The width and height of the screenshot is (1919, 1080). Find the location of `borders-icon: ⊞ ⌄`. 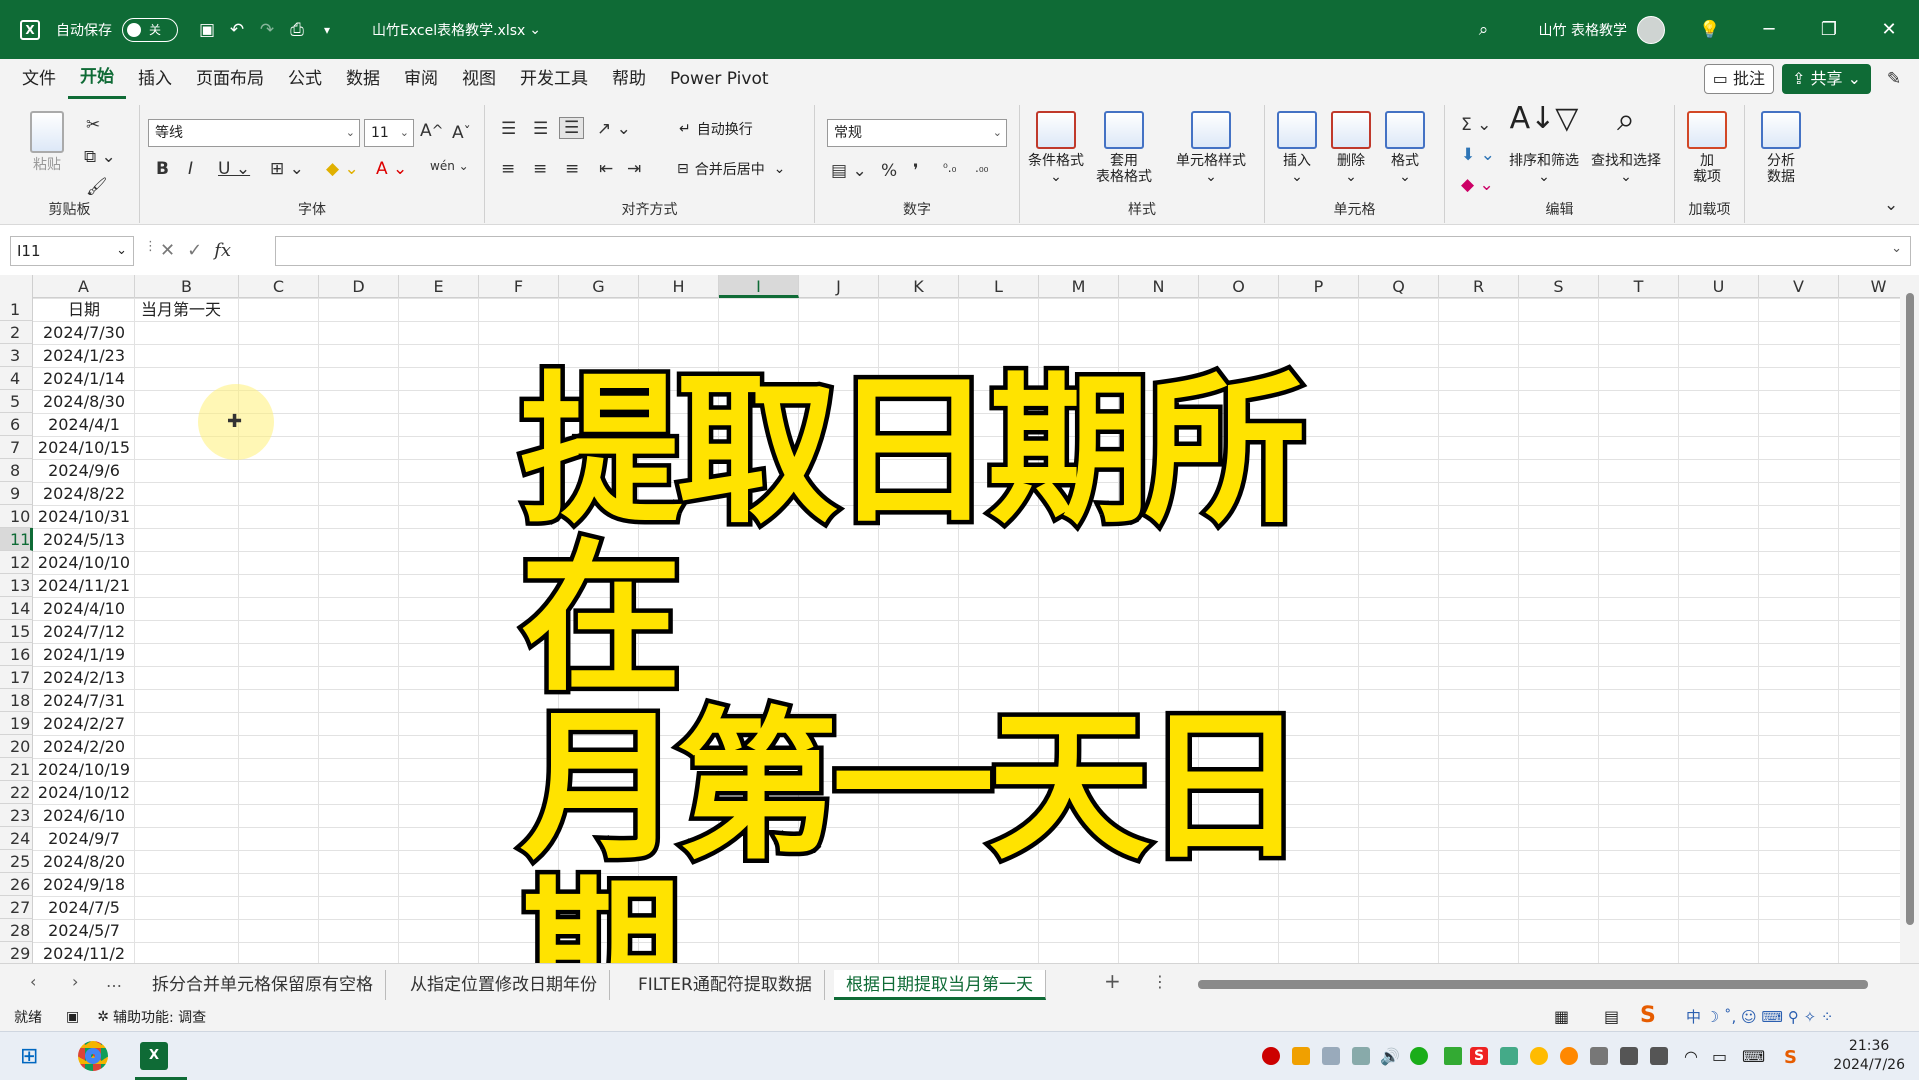

borders-icon: ⊞ ⌄ is located at coordinates (287, 169).